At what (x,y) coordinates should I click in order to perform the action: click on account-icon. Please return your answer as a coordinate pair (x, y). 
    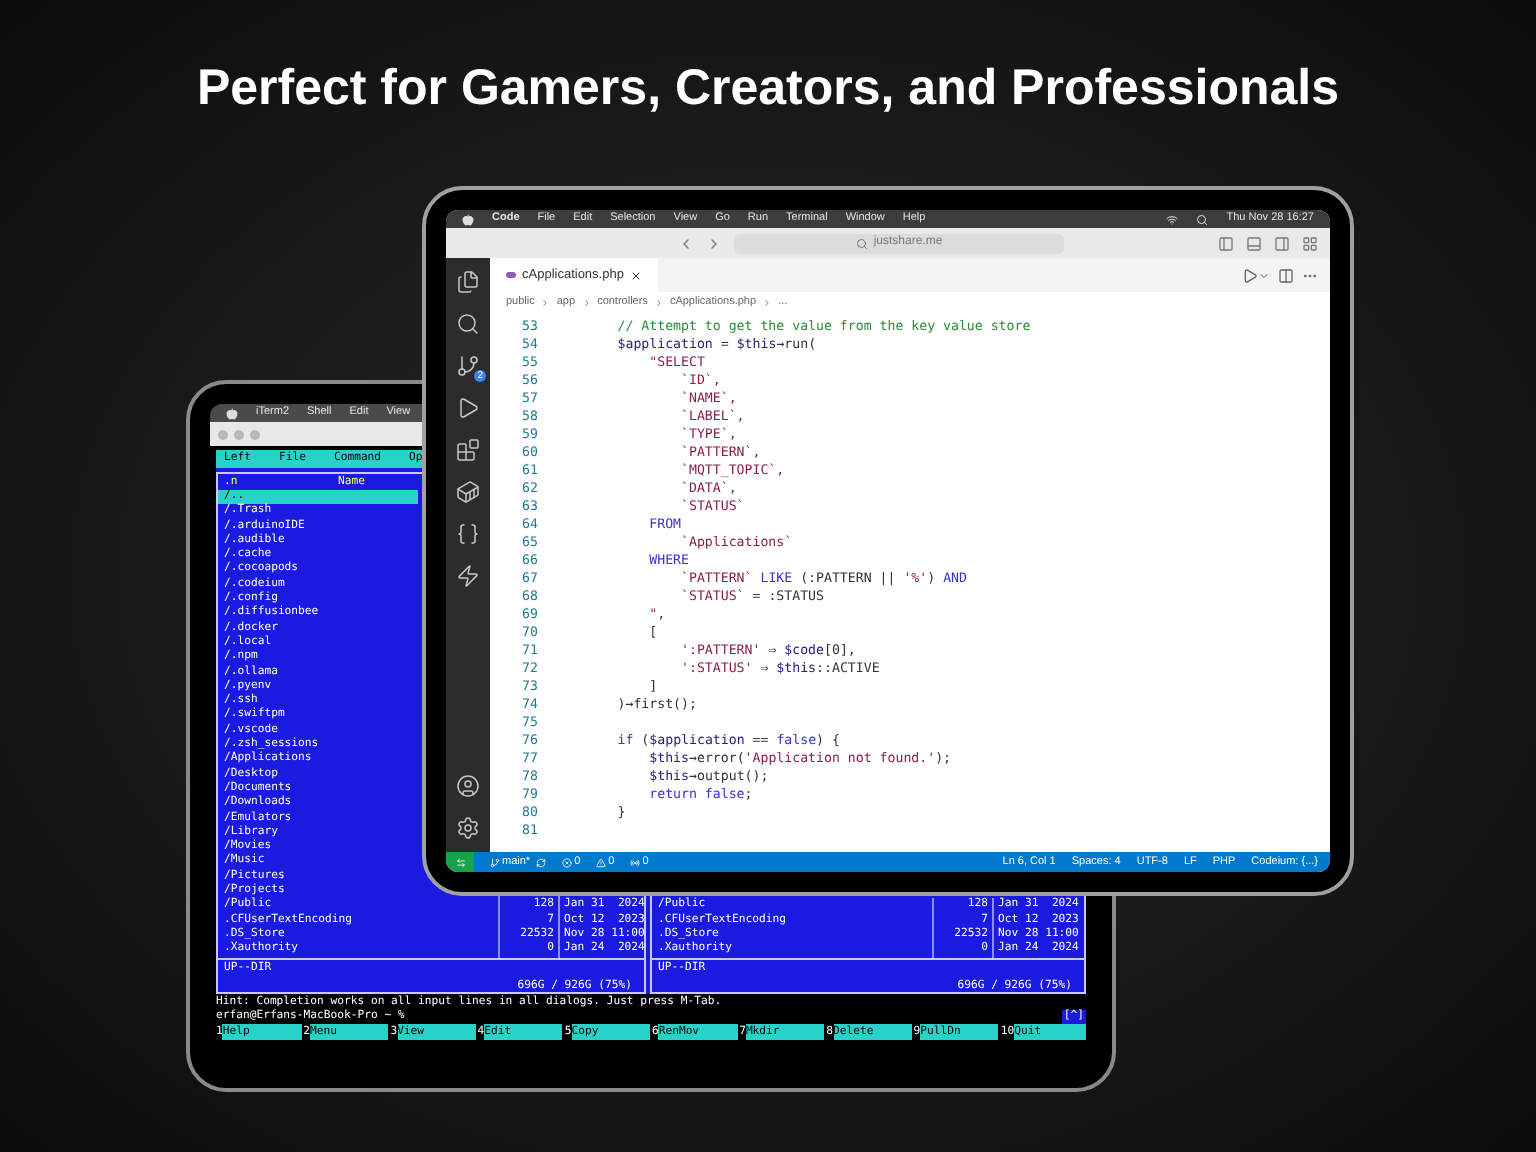
    Looking at the image, I should click on (468, 786).